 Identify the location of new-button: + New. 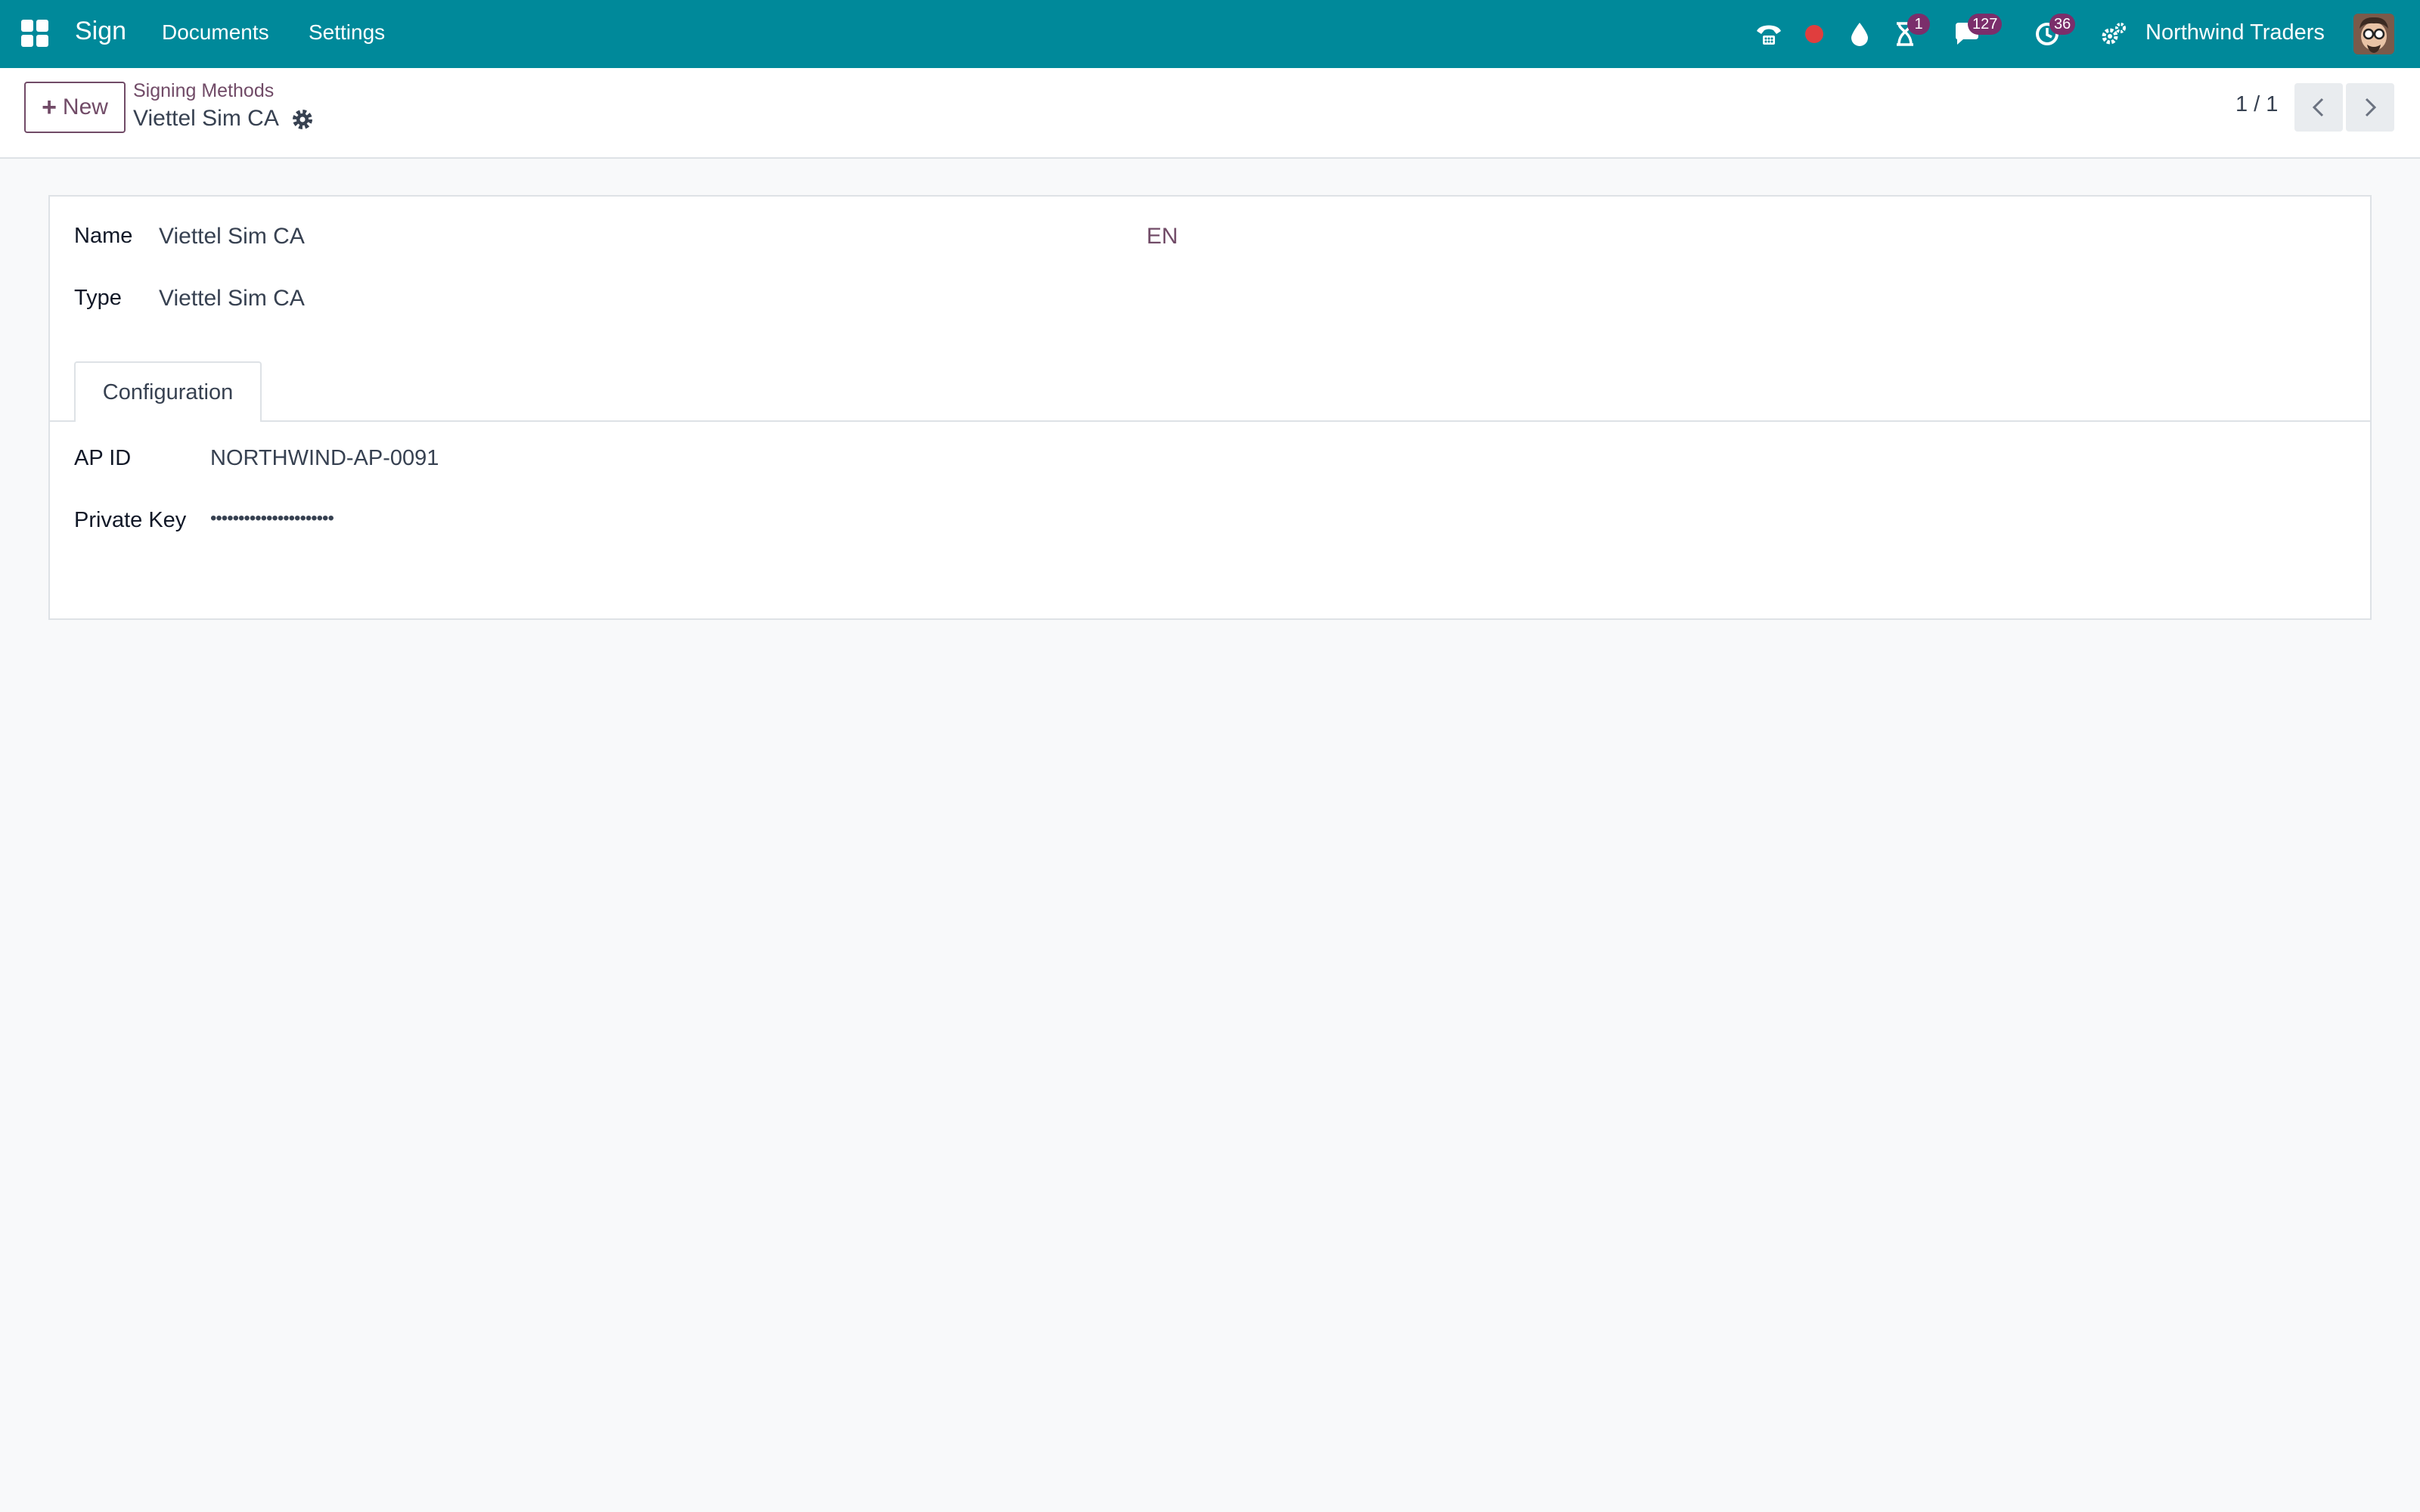
(75, 107).